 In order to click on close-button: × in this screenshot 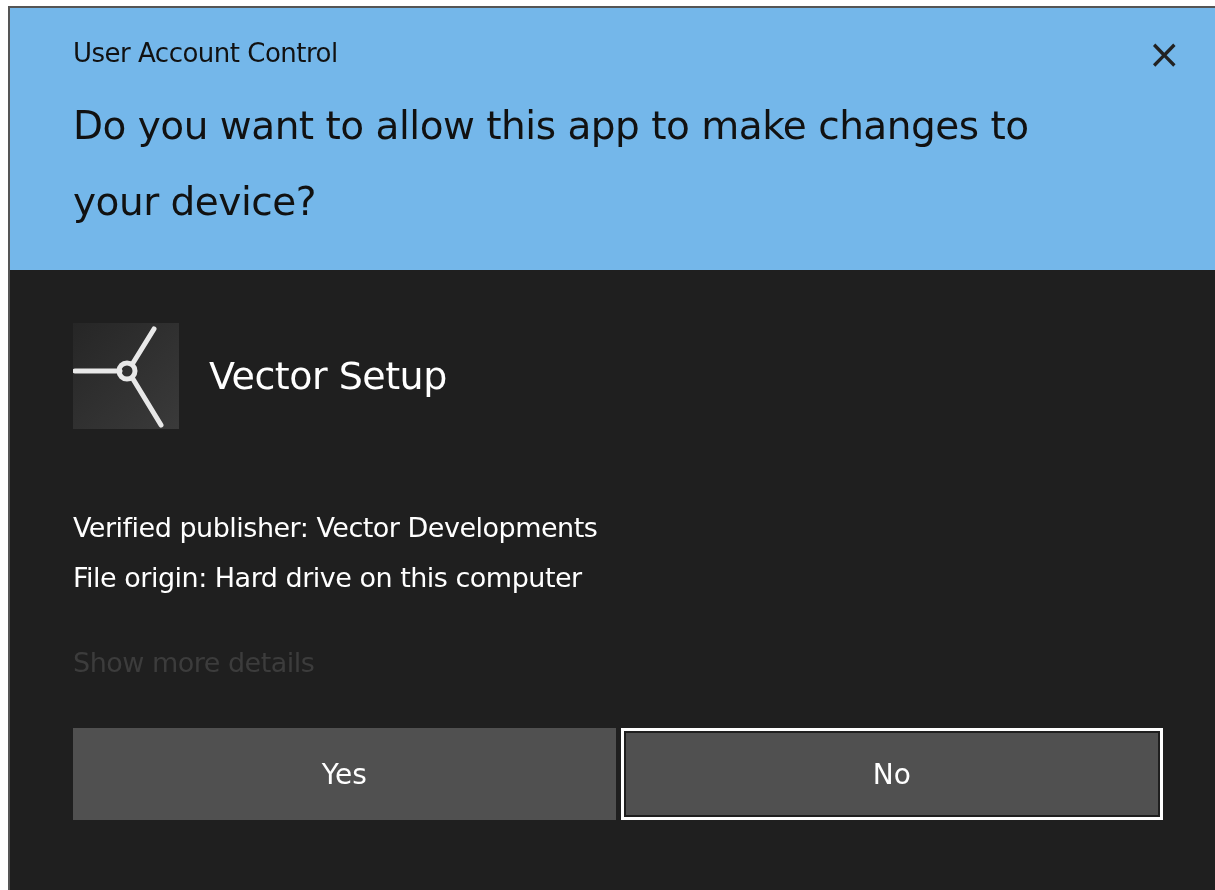, I will do `click(1164, 54)`.